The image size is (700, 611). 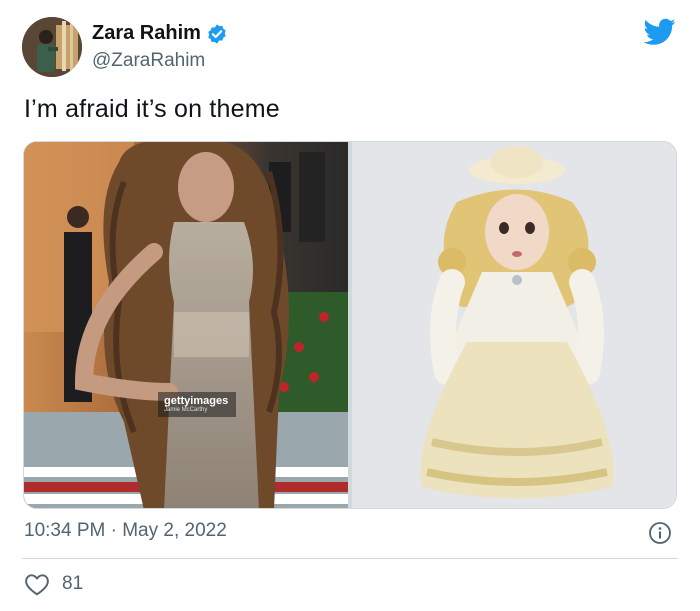 I want to click on like-count: 81, so click(x=73, y=583).